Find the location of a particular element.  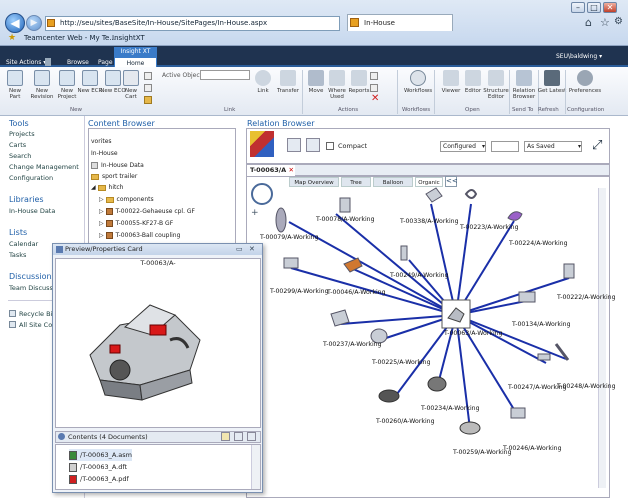

node-t00225: T-00225/A-Working is located at coordinates (401, 362).